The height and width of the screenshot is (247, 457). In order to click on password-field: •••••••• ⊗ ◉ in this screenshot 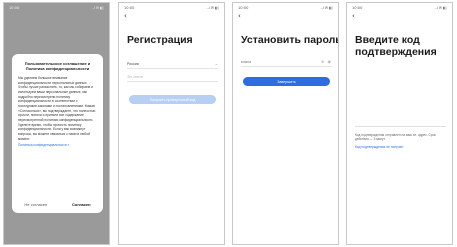, I will do `click(286, 62)`.